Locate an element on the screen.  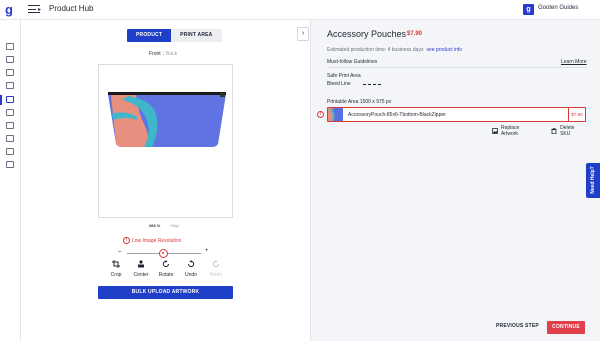
account-name: Gooten Guides is located at coordinates (558, 8).